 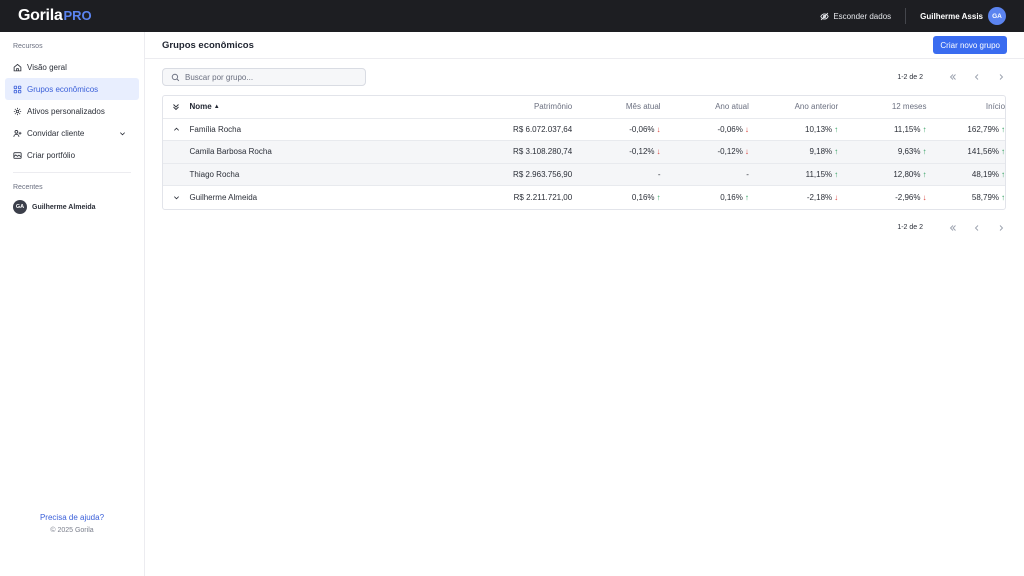 I want to click on cell-name: Guilherme Almeida, so click(x=223, y=197).